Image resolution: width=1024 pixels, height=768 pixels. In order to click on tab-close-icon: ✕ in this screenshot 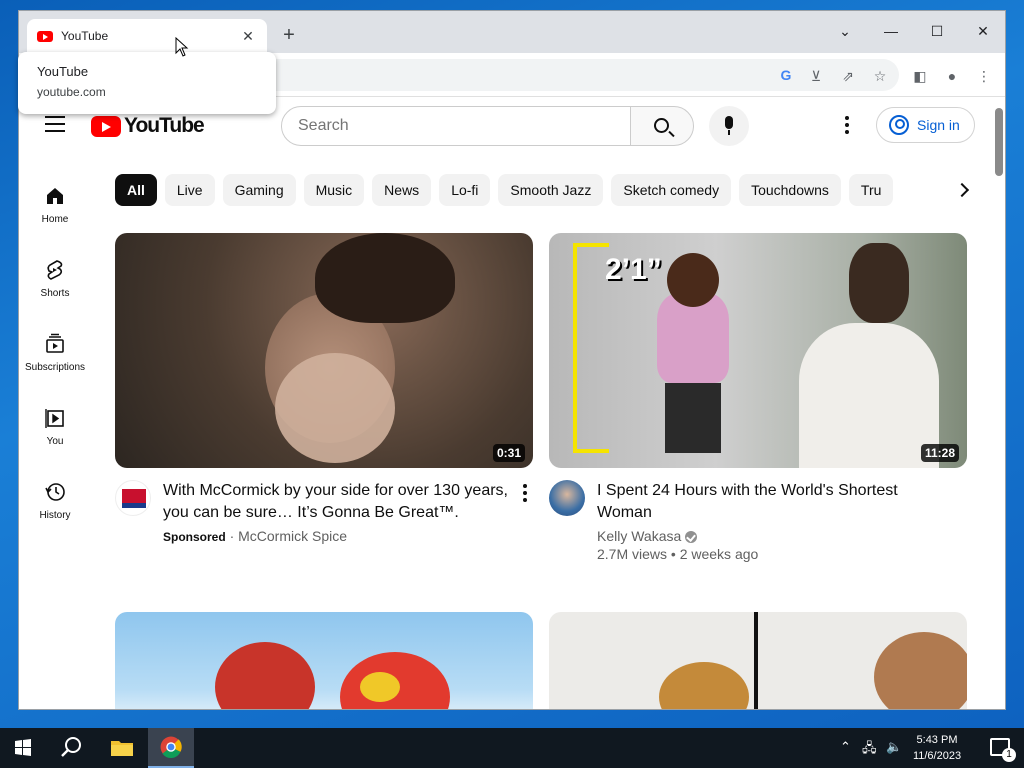, I will do `click(248, 36)`.